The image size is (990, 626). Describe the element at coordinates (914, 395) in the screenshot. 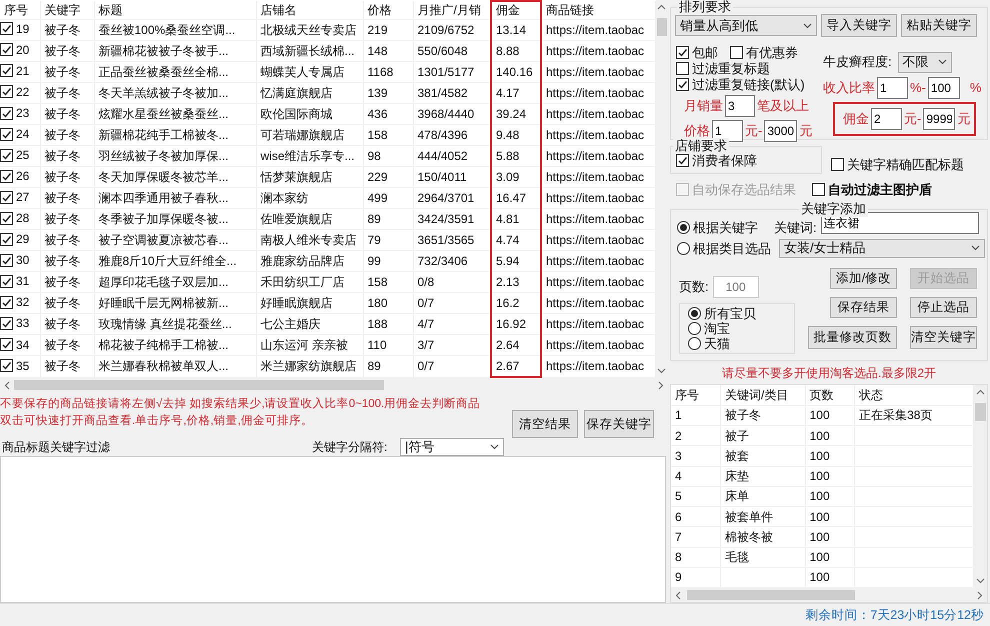

I see `column-header: 状态` at that location.